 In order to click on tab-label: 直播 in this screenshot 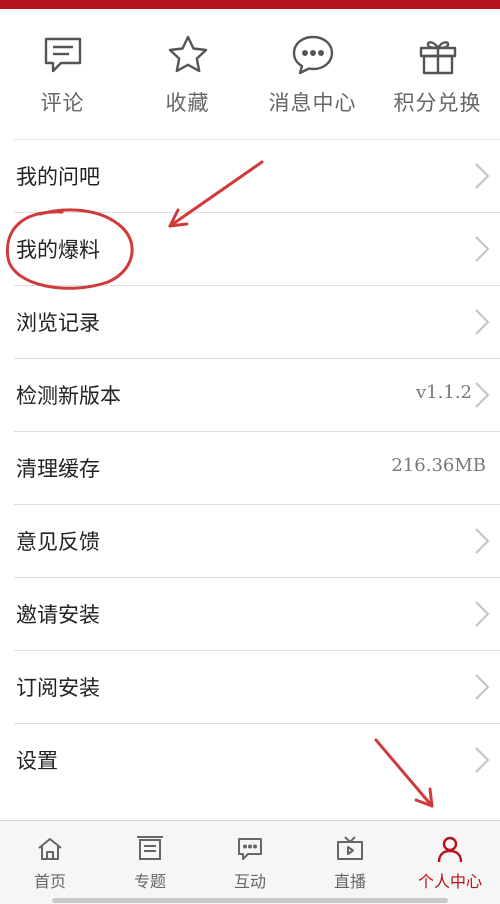, I will do `click(349, 881)`.